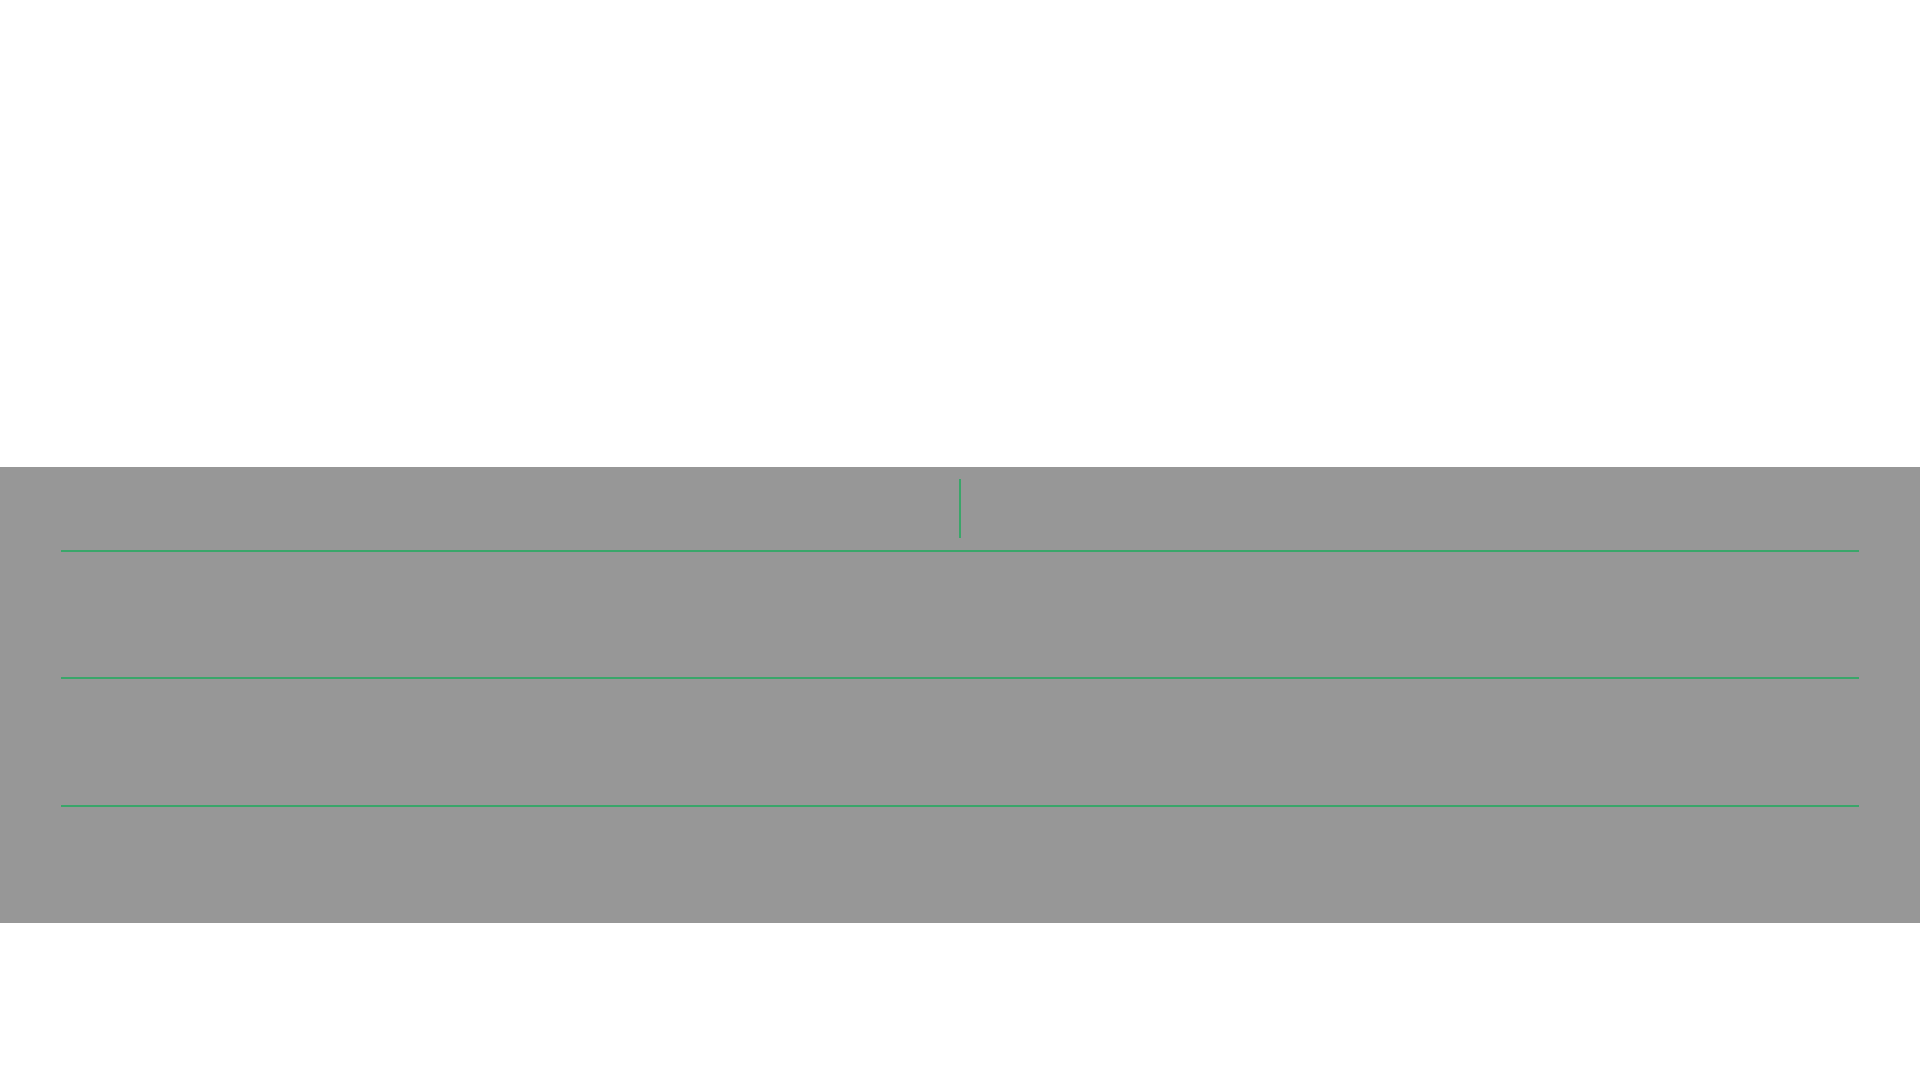  Describe the element at coordinates (960, 508) in the screenshot. I see `center-marker-icon` at that location.